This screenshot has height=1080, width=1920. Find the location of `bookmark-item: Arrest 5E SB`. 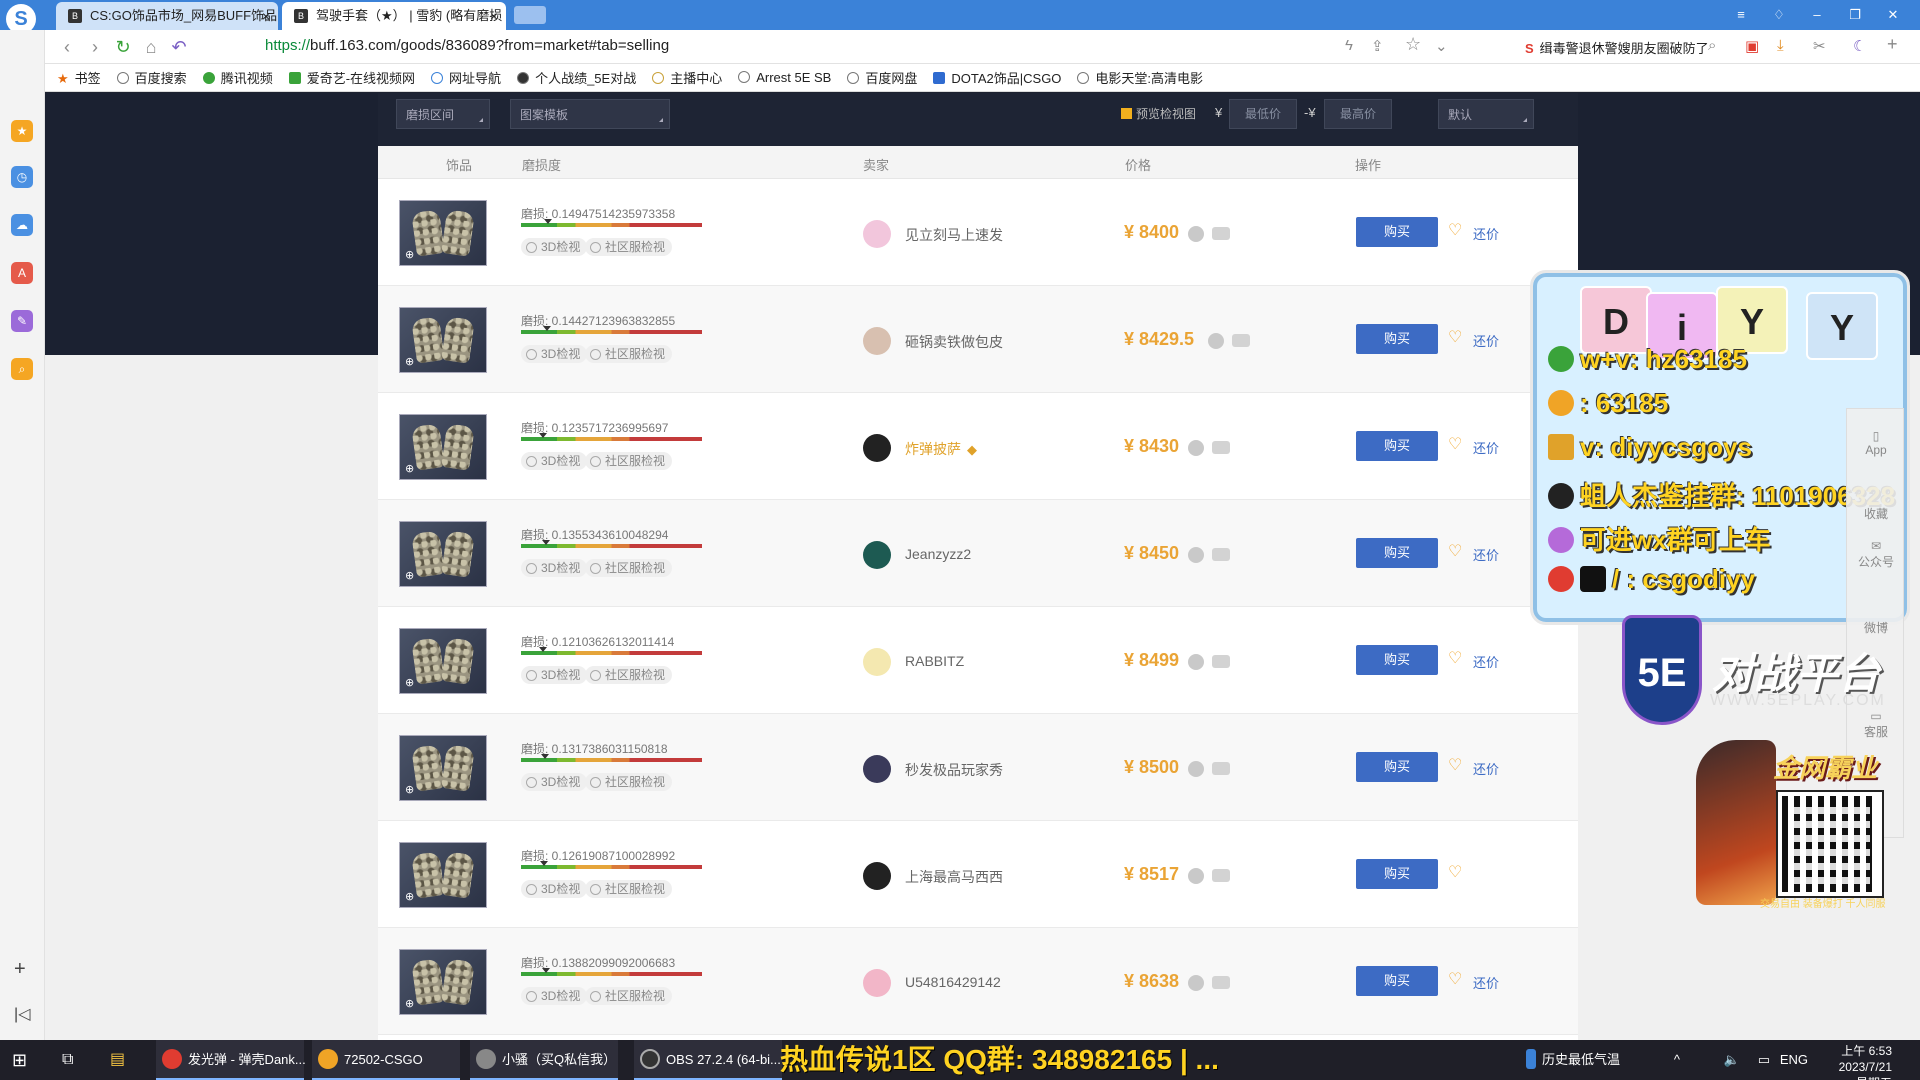

bookmark-item: Arrest 5E SB is located at coordinates (784, 77).